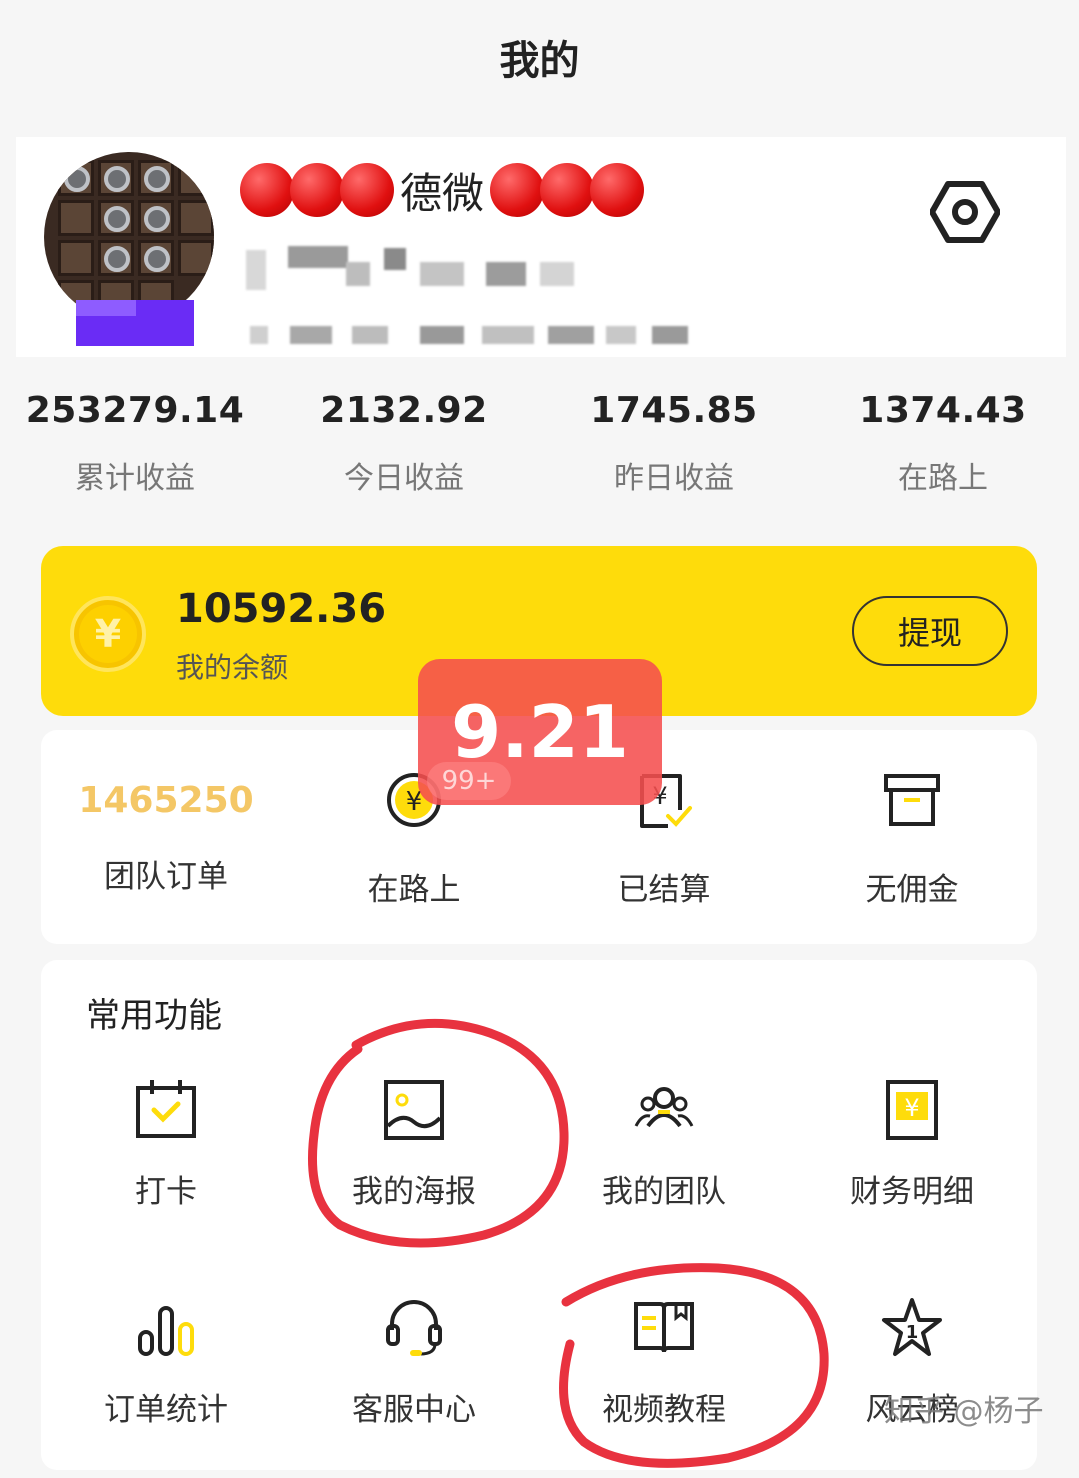 This screenshot has width=1079, height=1478. Describe the element at coordinates (135, 478) in the screenshot. I see `stat-label: 累计收益` at that location.